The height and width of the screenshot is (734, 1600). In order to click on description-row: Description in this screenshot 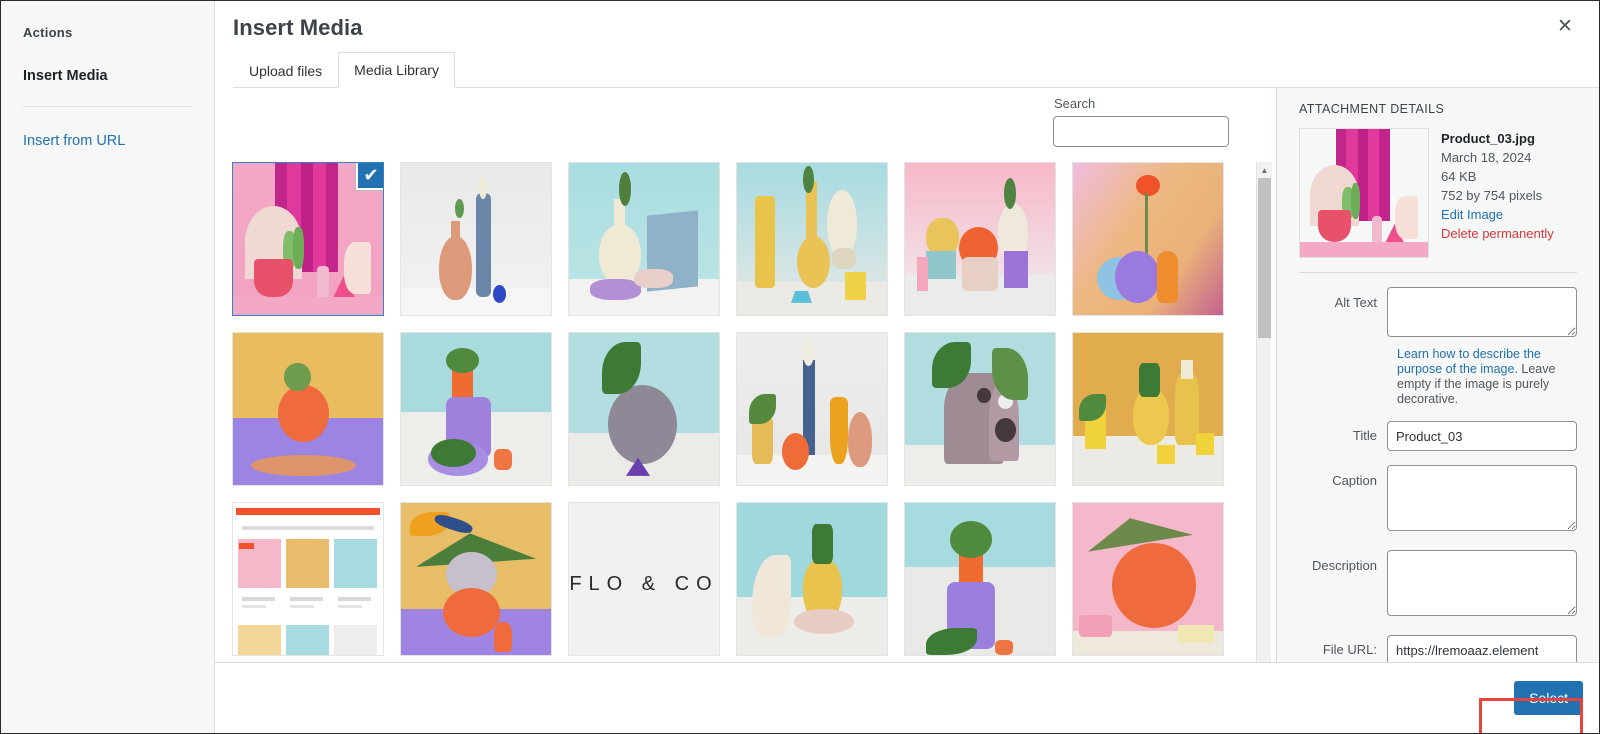, I will do `click(1438, 585)`.